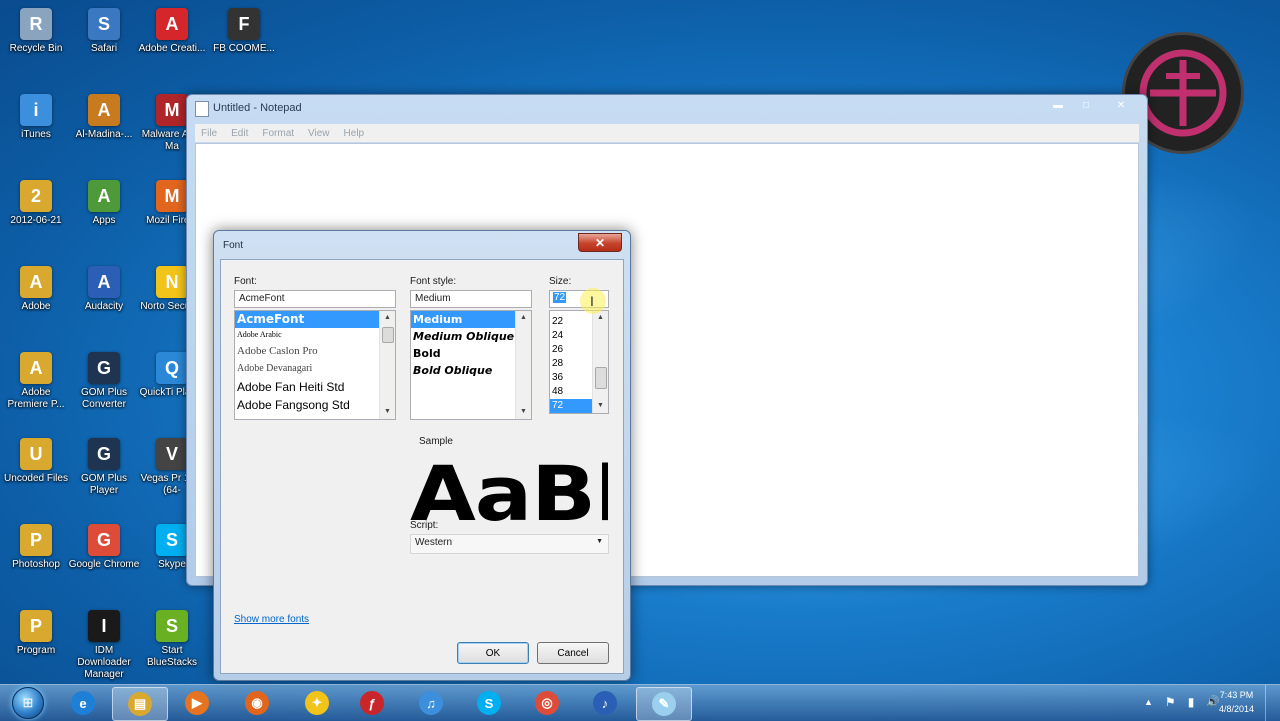 The width and height of the screenshot is (1280, 721). What do you see at coordinates (172, 639) in the screenshot?
I see `desktop-icon: S Start BlueStacks` at bounding box center [172, 639].